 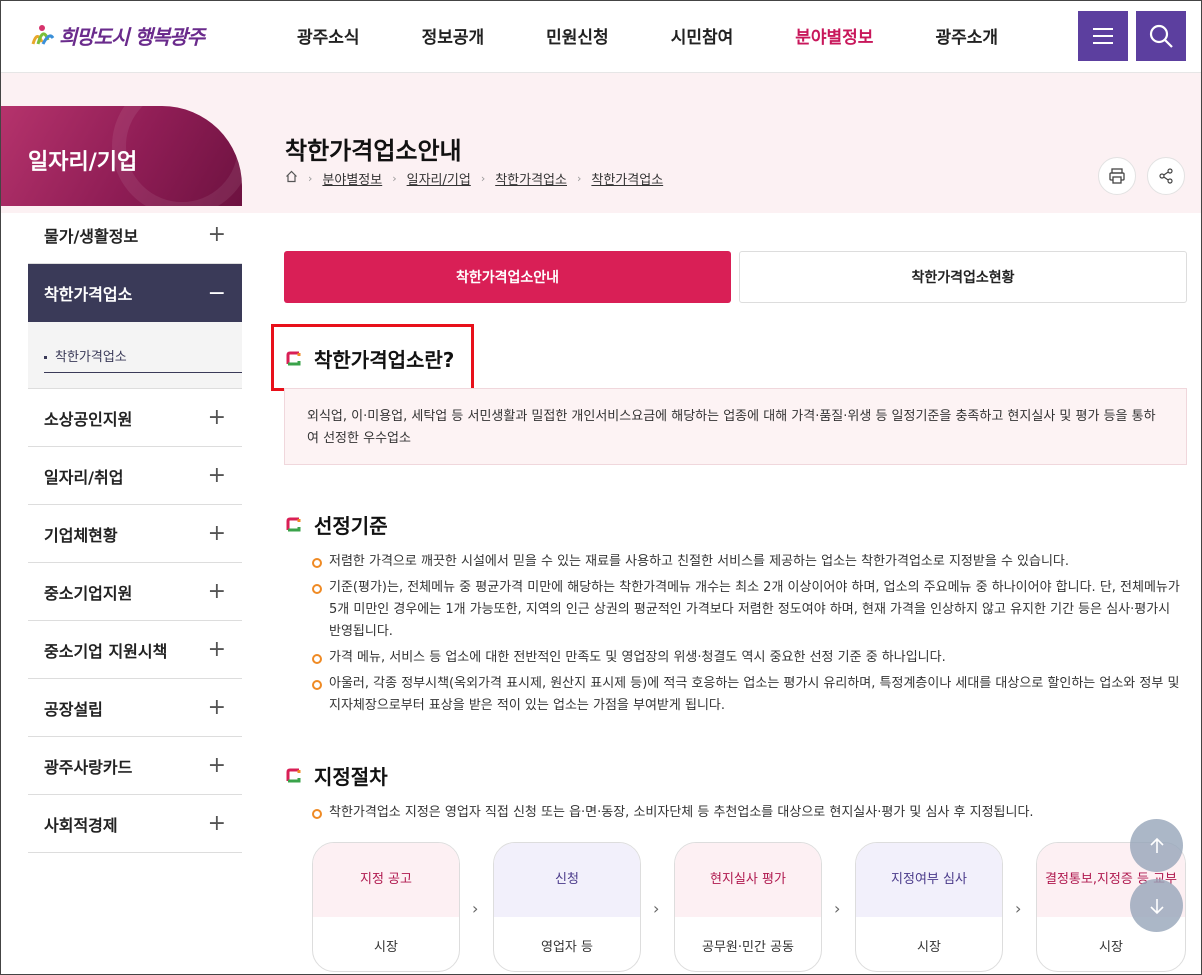 What do you see at coordinates (88, 419) in the screenshot?
I see `sidebar-item-label: 소상공인지원` at bounding box center [88, 419].